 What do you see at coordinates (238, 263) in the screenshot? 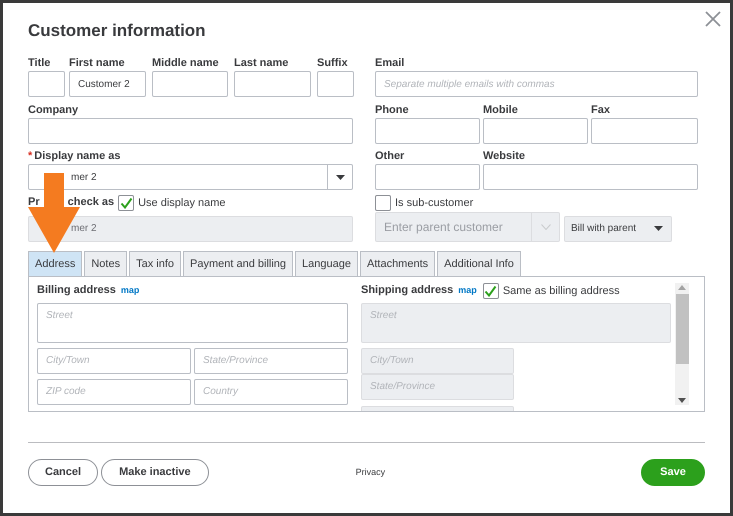
I see `tab: Payment and billing` at bounding box center [238, 263].